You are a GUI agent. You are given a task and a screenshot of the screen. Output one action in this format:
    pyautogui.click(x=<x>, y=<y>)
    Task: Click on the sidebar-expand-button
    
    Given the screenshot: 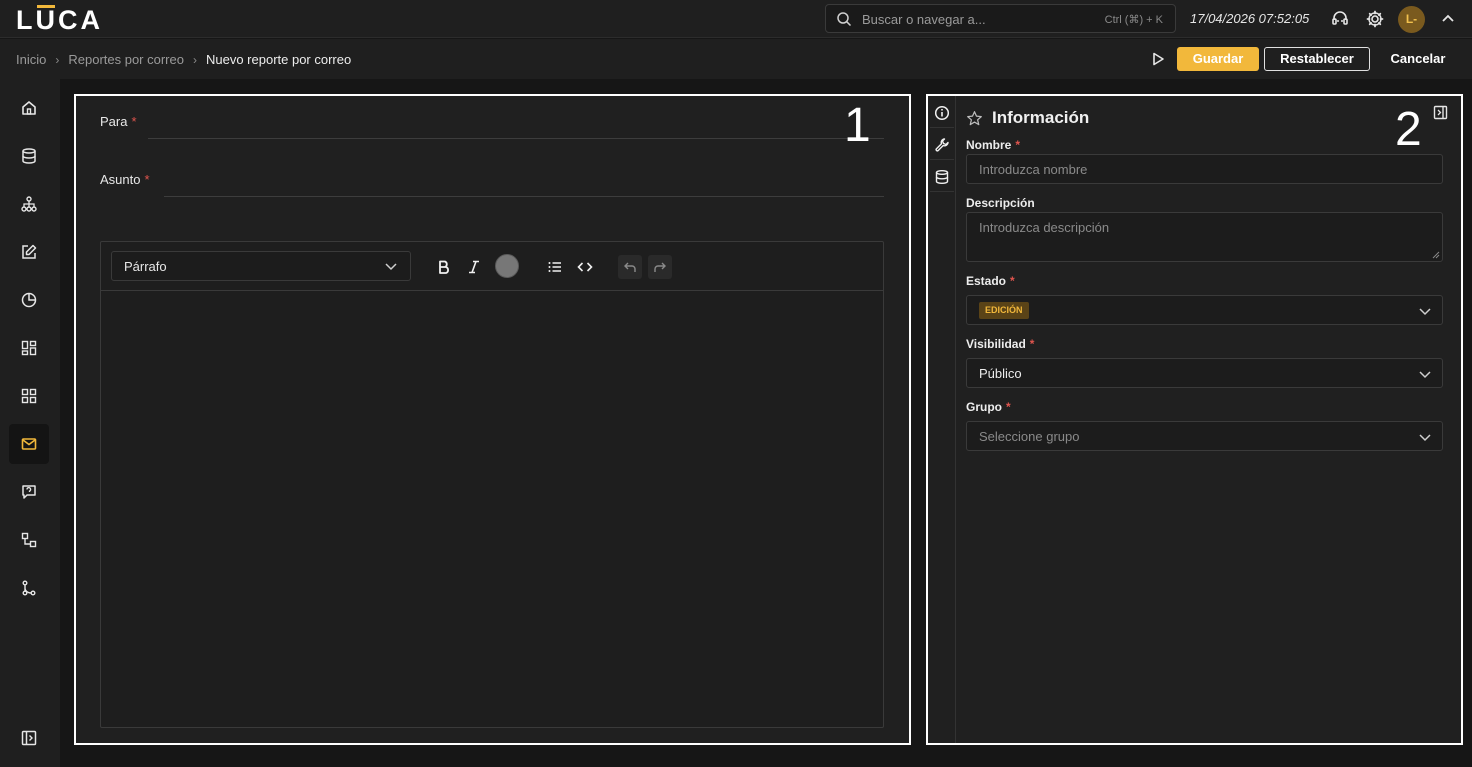 What is the action you would take?
    pyautogui.click(x=29, y=738)
    